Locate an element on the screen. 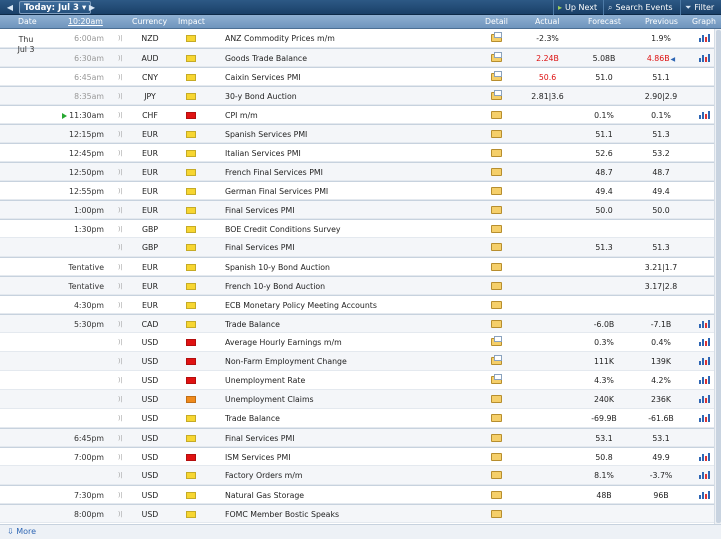 This screenshot has width=721, height=539. event-title: ISM Services PMI is located at coordinates (355, 457).